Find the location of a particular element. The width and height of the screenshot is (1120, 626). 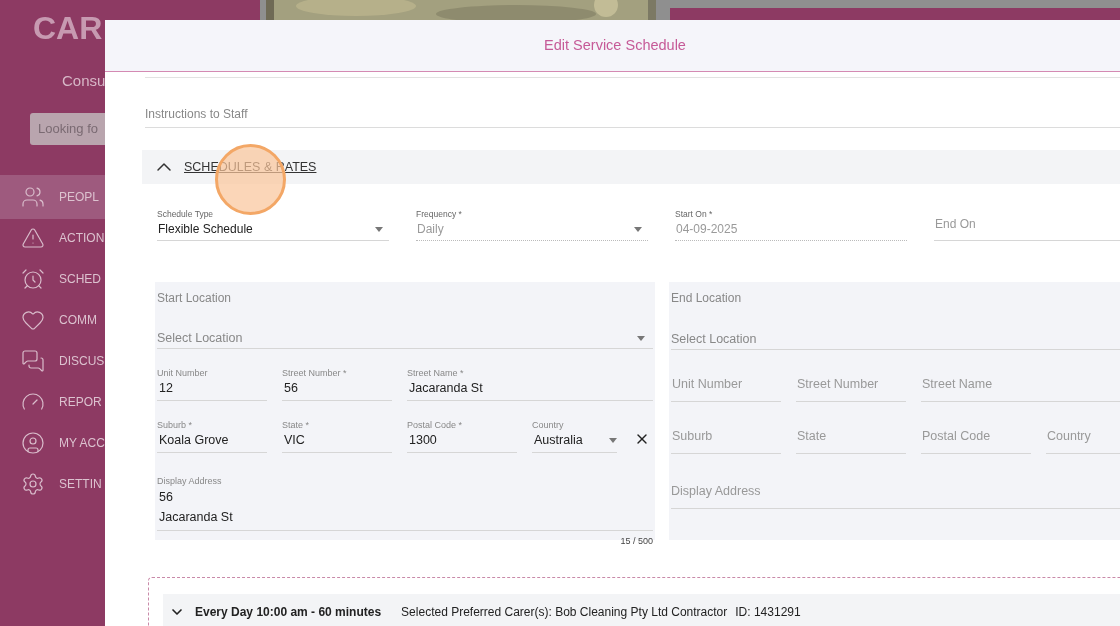

people-icon is located at coordinates (33, 196).